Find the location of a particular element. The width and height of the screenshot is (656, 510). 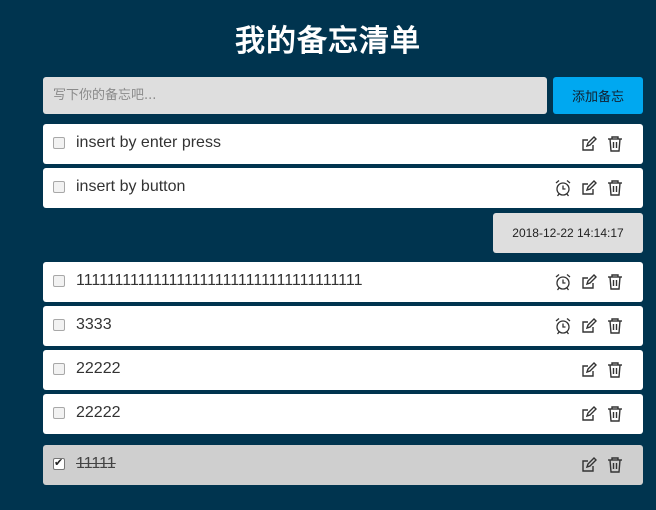

memo-text: 11111 is located at coordinates (96, 463).